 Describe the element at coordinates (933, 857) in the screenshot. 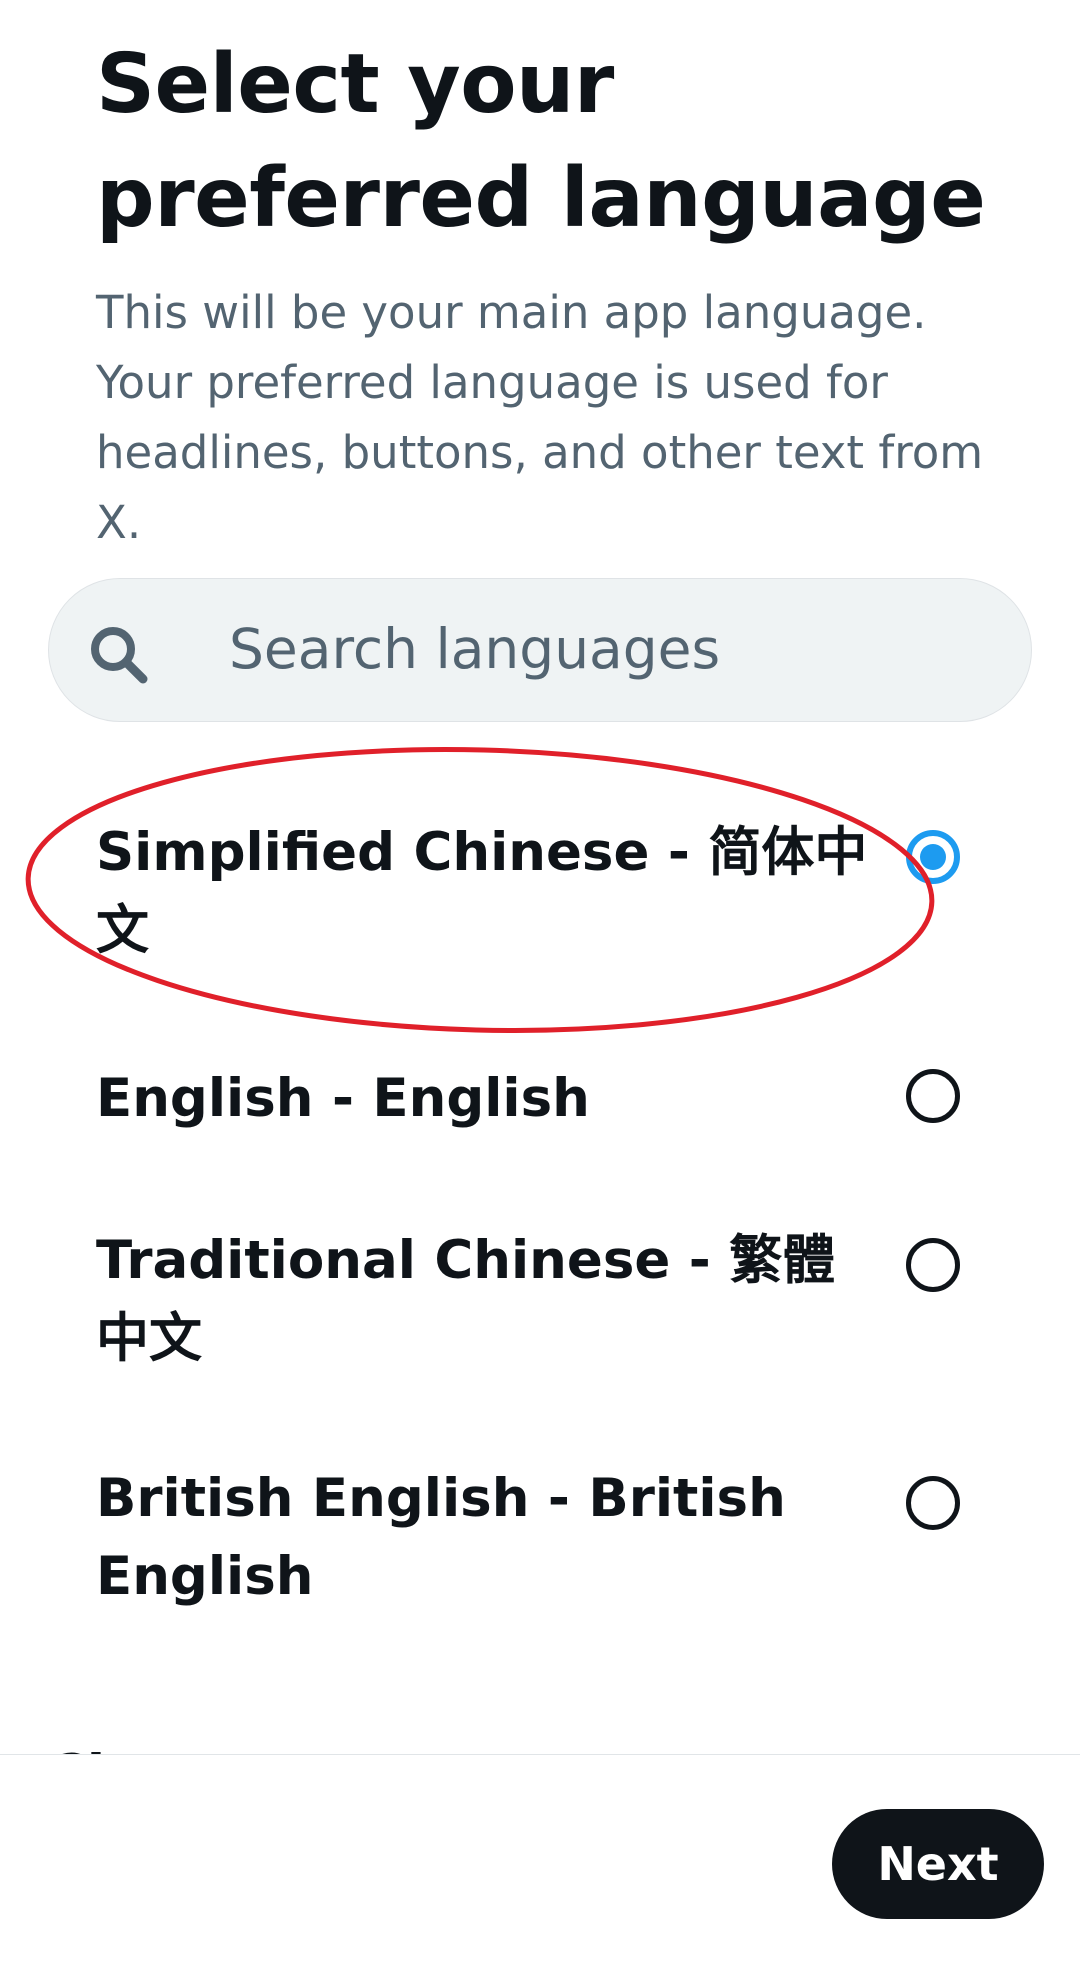

I see `radio-button-selected` at that location.